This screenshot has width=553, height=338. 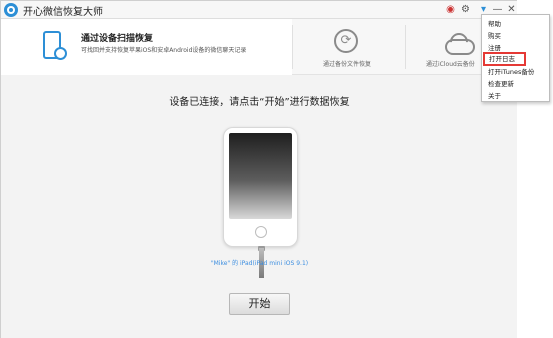 I want to click on weibo-icon: ◉, so click(x=450, y=9).